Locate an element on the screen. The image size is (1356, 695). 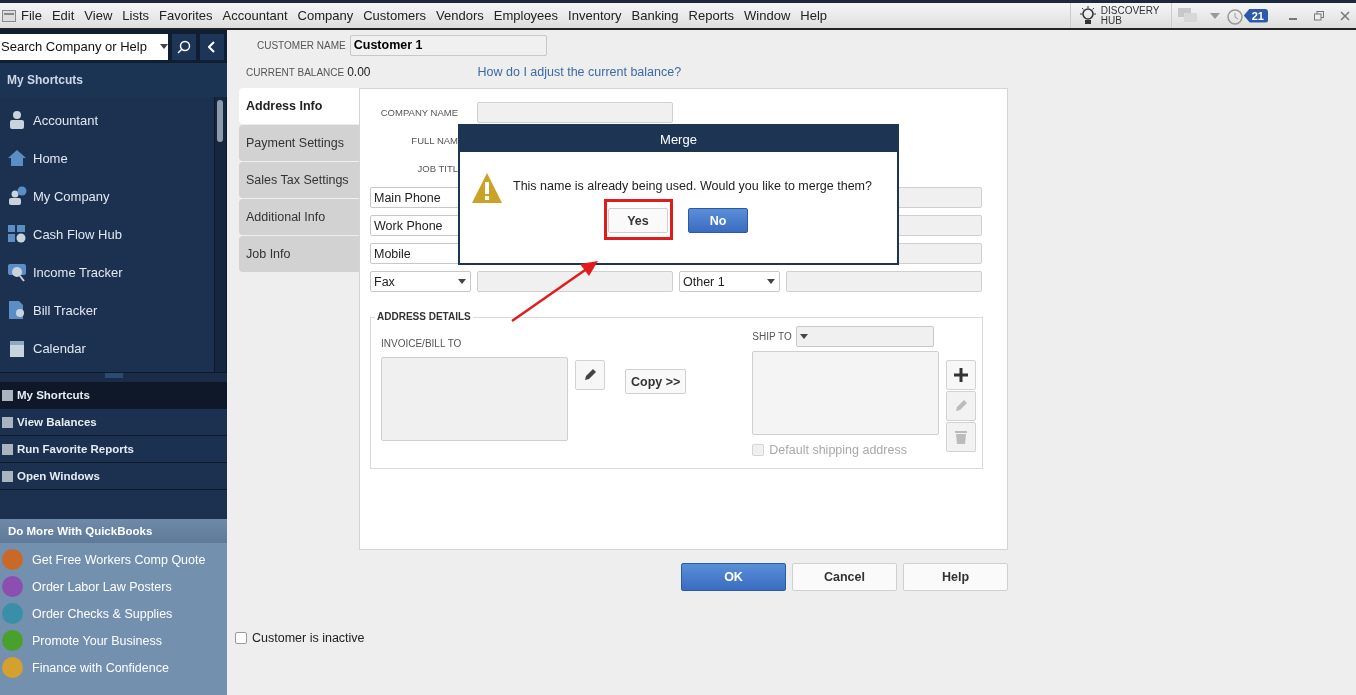
clock-icon is located at coordinates (1234, 15).